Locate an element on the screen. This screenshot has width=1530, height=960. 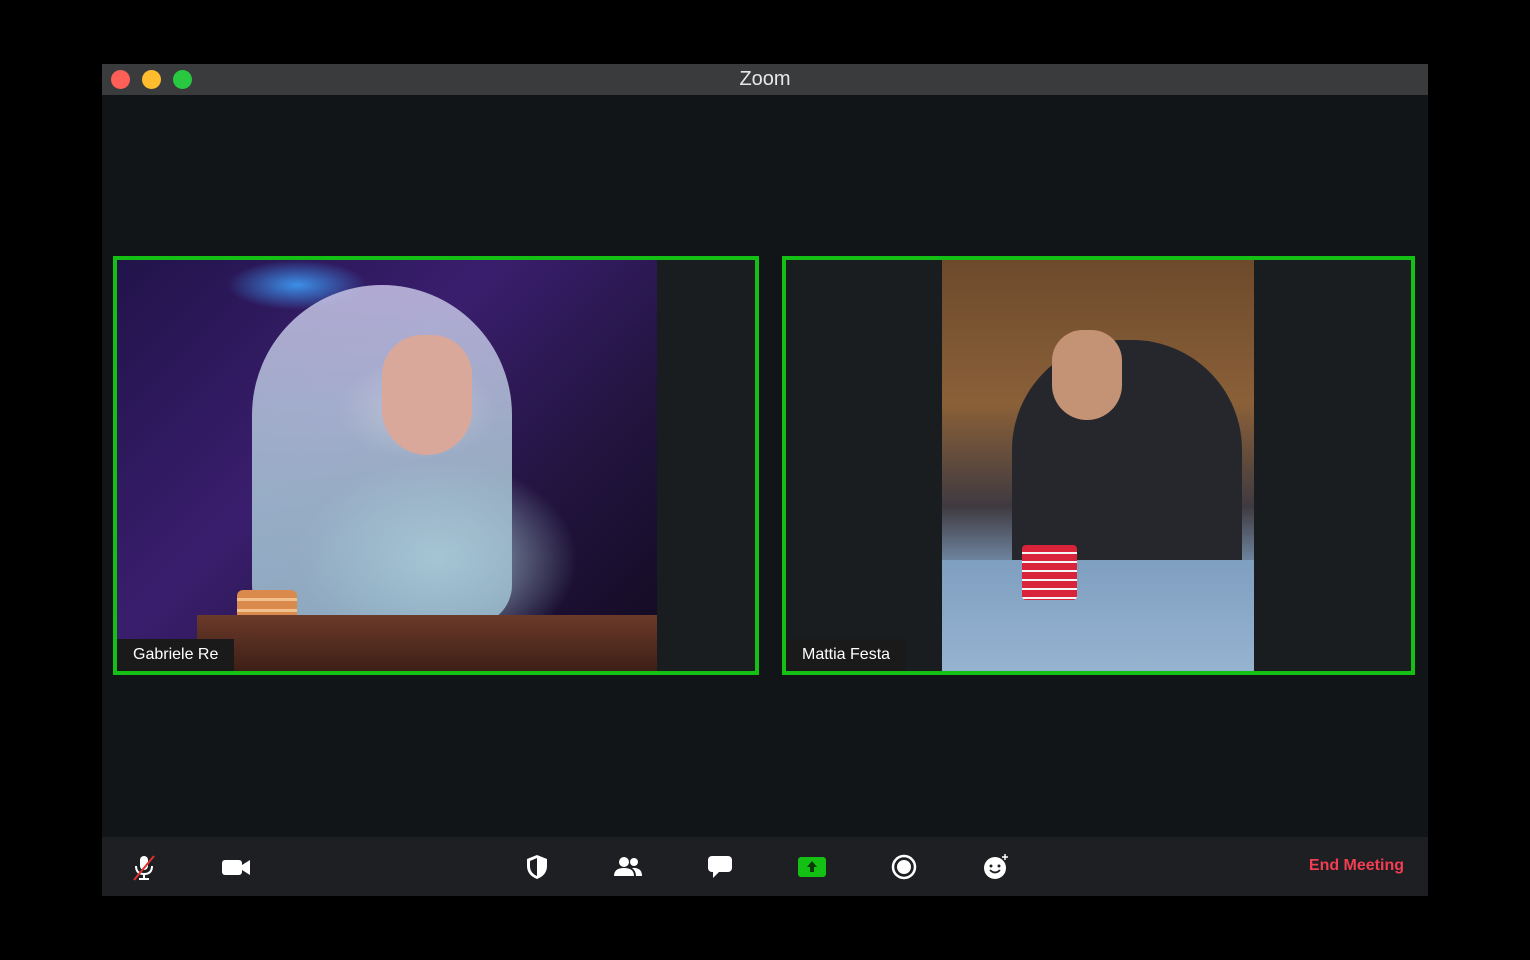
mic-muted-icon is located at coordinates (144, 868).